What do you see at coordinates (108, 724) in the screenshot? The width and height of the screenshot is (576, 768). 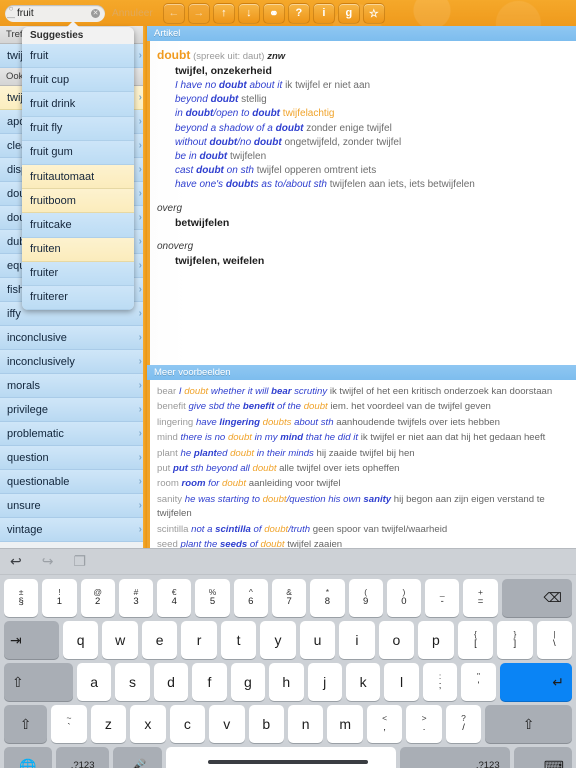 I see `key-z: z` at bounding box center [108, 724].